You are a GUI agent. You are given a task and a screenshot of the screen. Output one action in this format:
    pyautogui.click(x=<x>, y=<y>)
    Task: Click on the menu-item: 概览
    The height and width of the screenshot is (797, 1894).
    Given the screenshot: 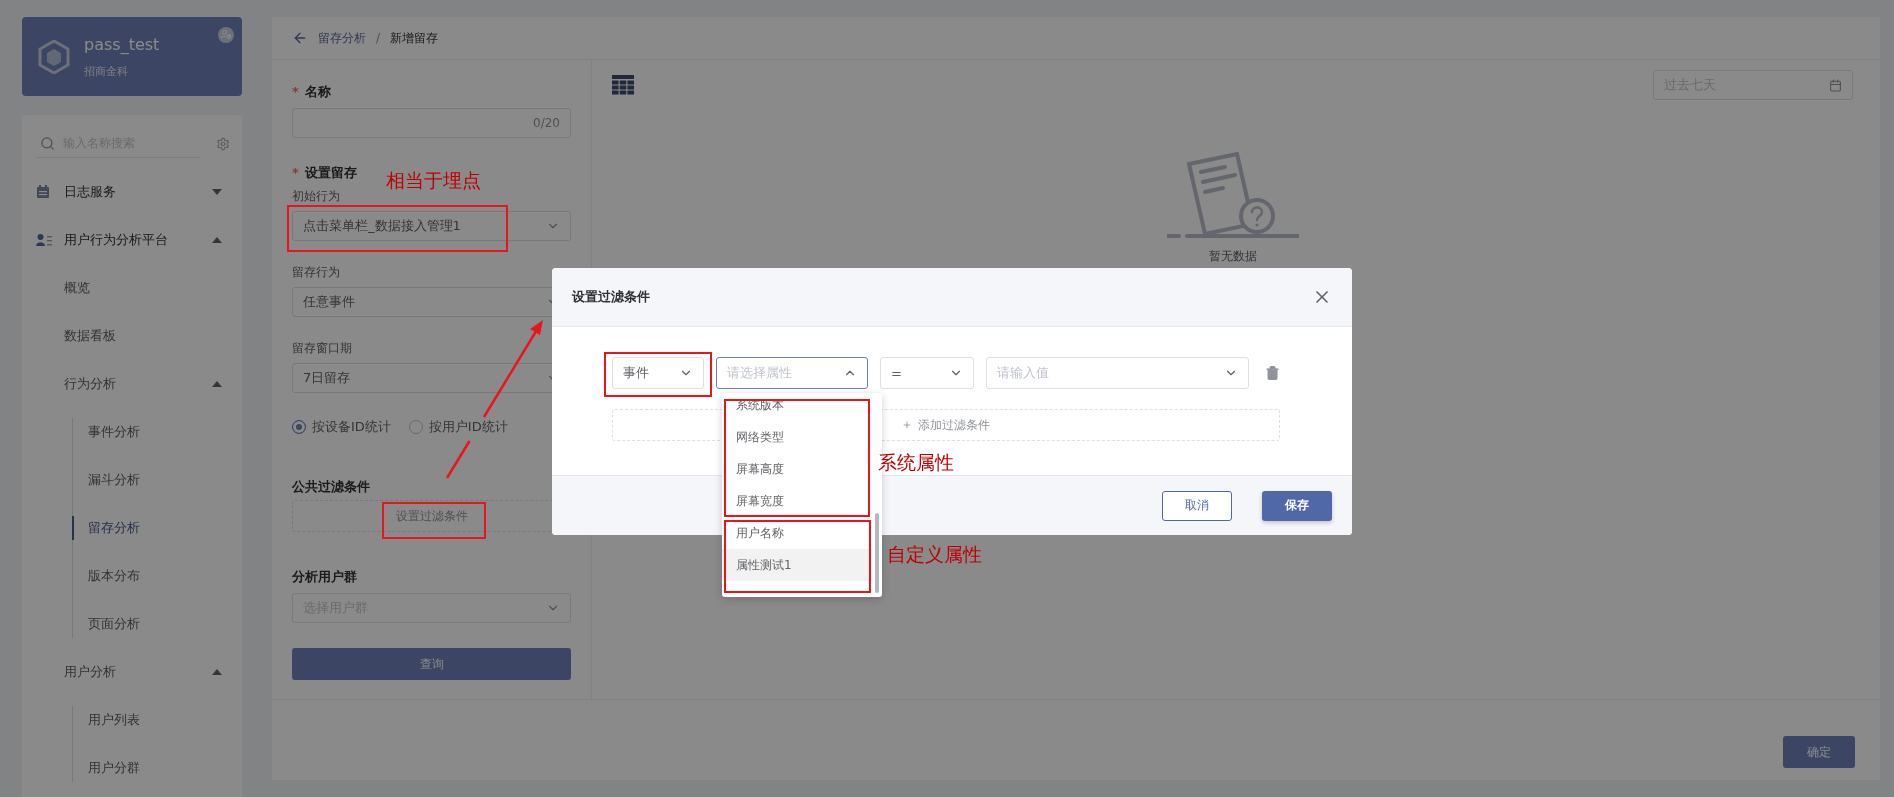 What is the action you would take?
    pyautogui.click(x=132, y=288)
    